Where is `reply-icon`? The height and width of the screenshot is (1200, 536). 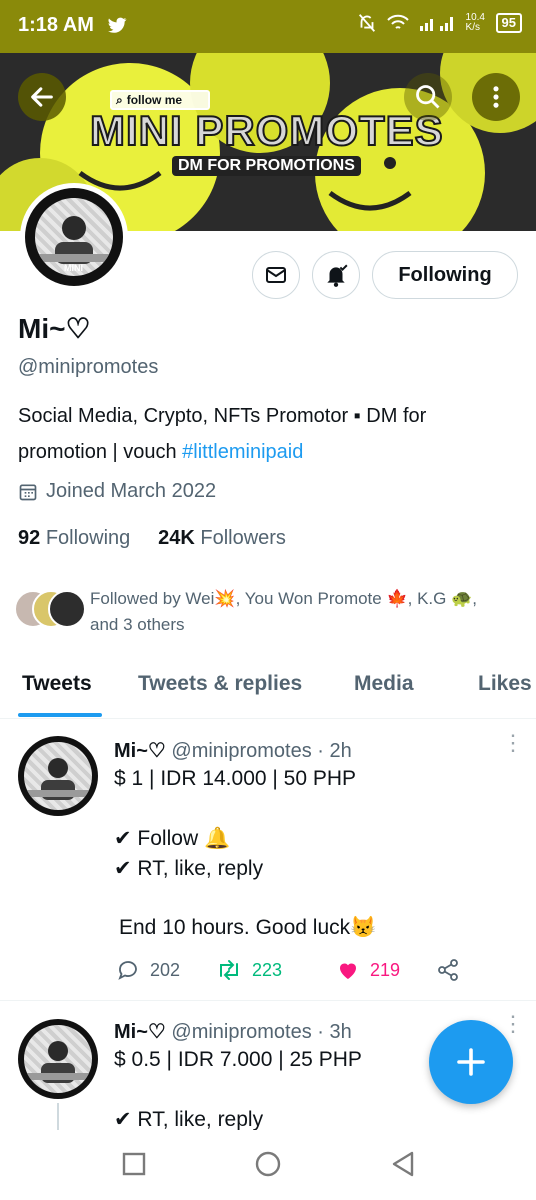 reply-icon is located at coordinates (127, 970).